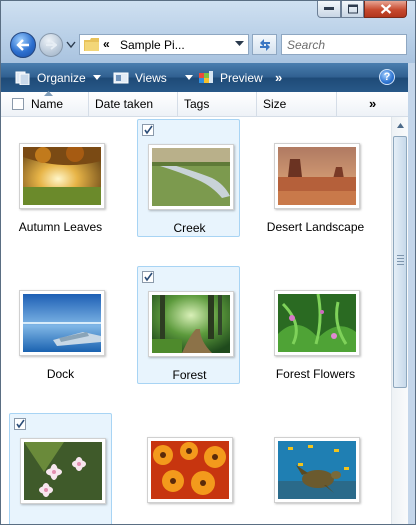 The width and height of the screenshot is (416, 525). Describe the element at coordinates (208, 32) in the screenshot. I see `title-bar: « Sample Pi... Search` at that location.